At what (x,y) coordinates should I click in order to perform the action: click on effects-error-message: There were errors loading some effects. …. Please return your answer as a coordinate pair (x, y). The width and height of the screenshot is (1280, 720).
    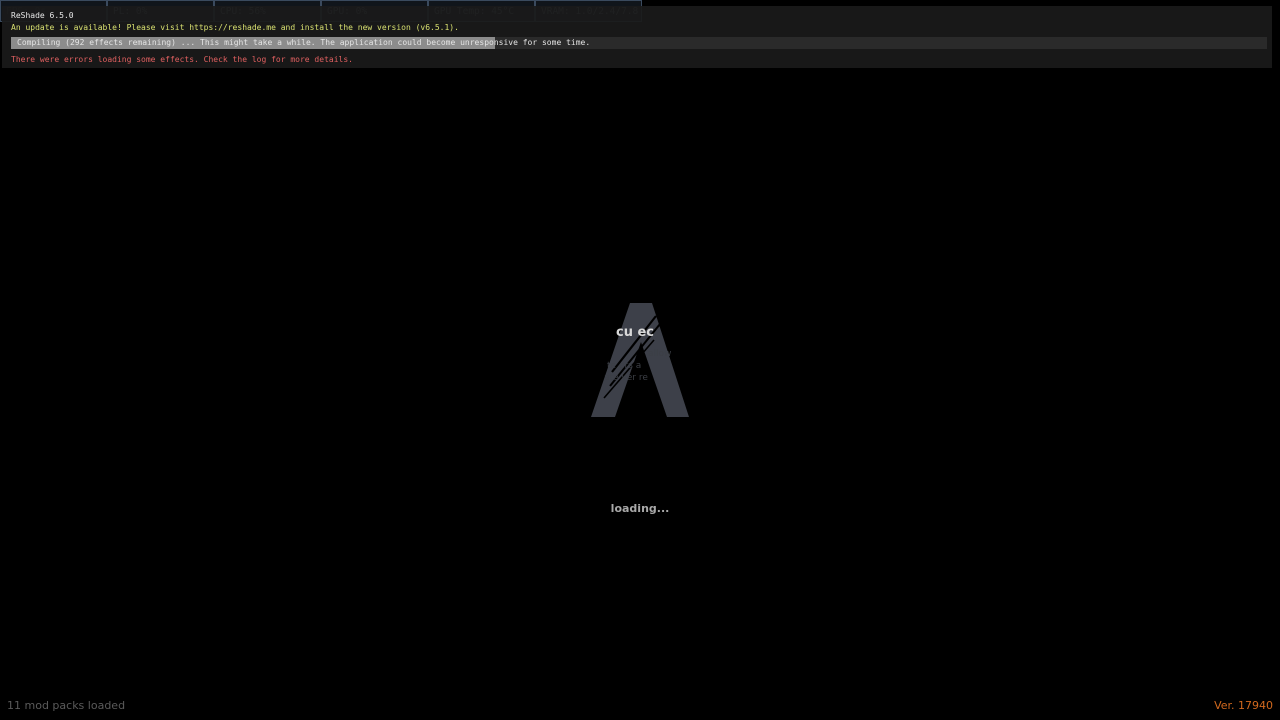
    Looking at the image, I should click on (182, 59).